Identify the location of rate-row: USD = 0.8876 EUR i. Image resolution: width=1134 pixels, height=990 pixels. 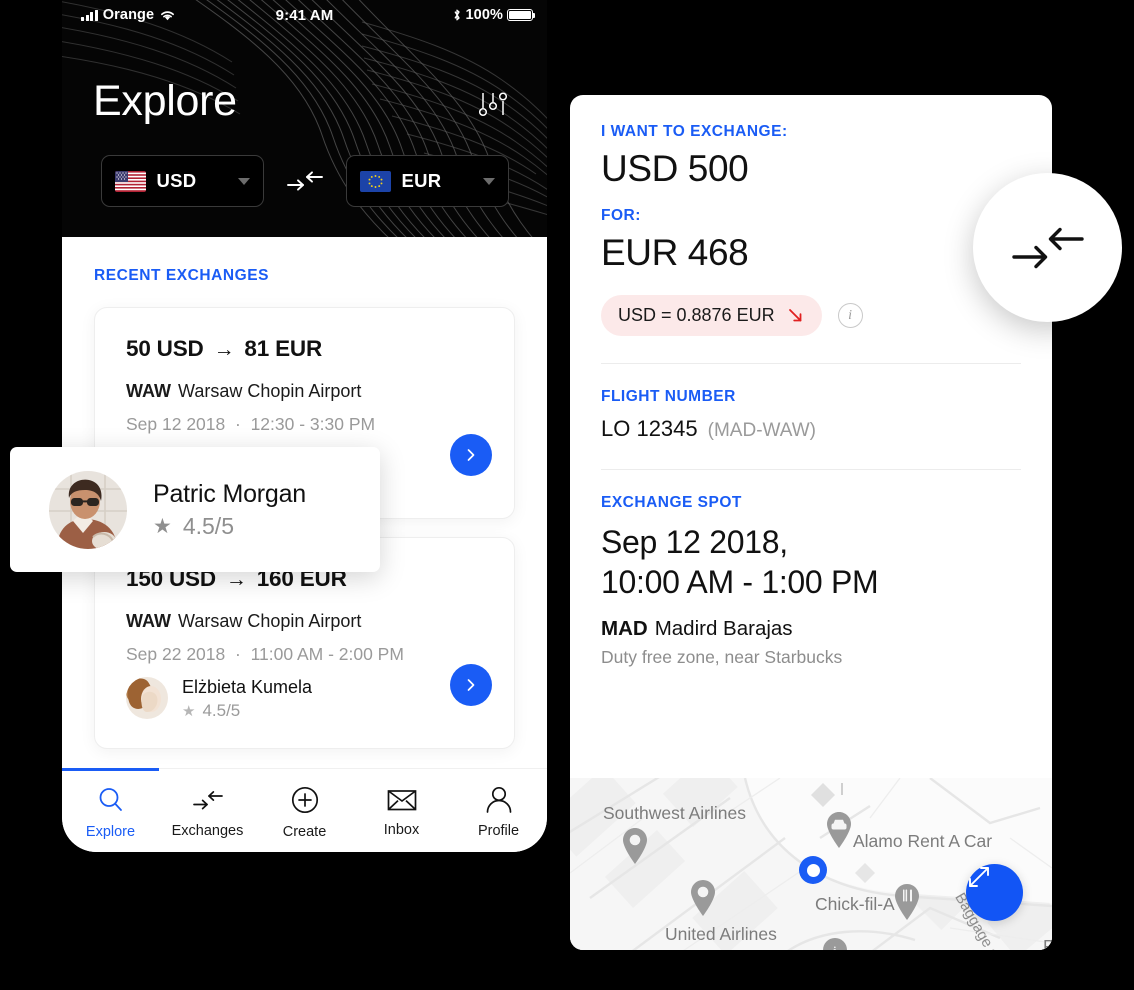
(811, 315).